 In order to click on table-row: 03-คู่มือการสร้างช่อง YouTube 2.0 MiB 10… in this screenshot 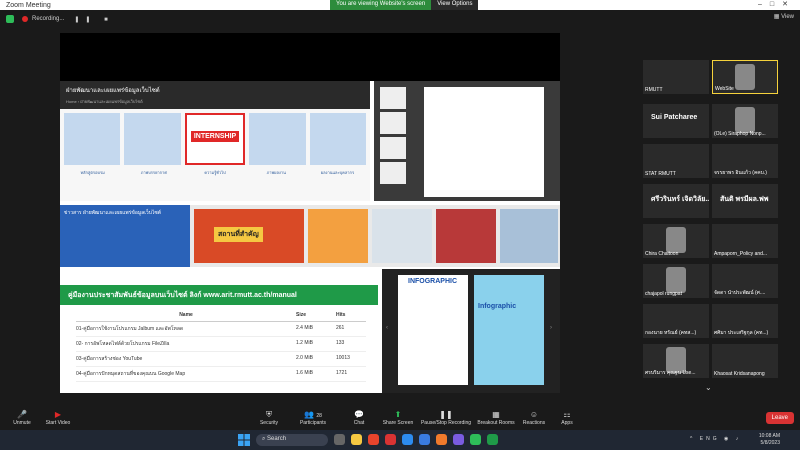, I will do `click(221, 359)`.